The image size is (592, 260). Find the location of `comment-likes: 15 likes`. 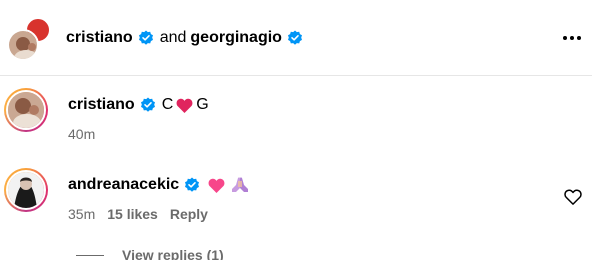

comment-likes: 15 likes is located at coordinates (132, 214).